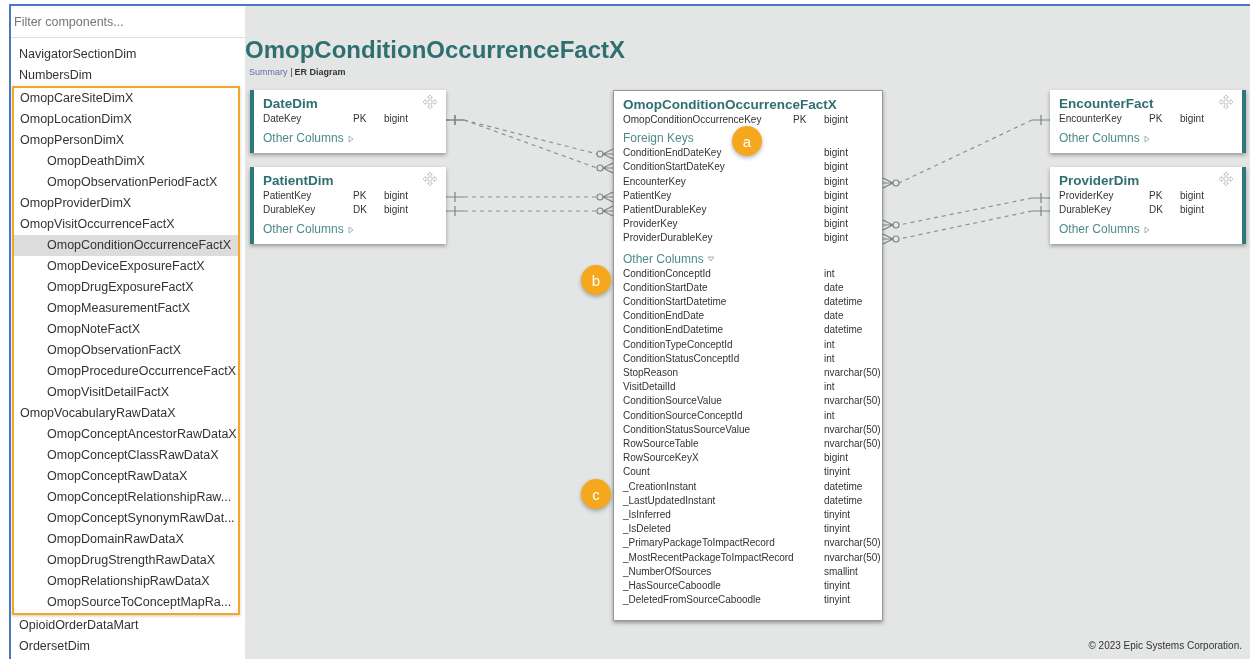 The image size is (1250, 659). Describe the element at coordinates (1106, 104) in the screenshot. I see `table-name: EncounterFact` at that location.